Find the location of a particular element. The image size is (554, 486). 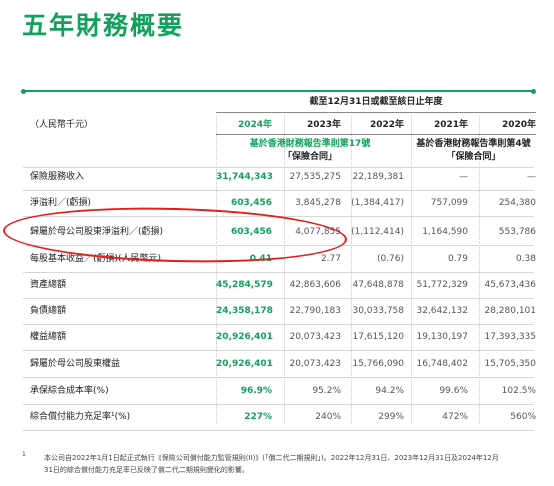

title-divider is located at coordinates (278, 91).